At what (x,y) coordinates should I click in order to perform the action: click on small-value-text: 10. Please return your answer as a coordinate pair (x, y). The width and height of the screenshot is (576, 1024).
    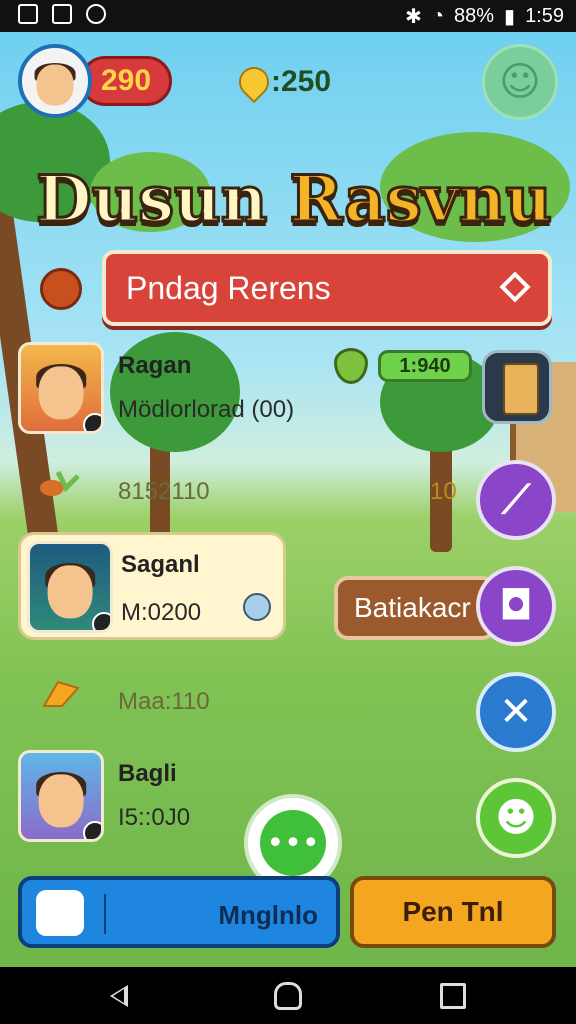
    Looking at the image, I should click on (443, 491).